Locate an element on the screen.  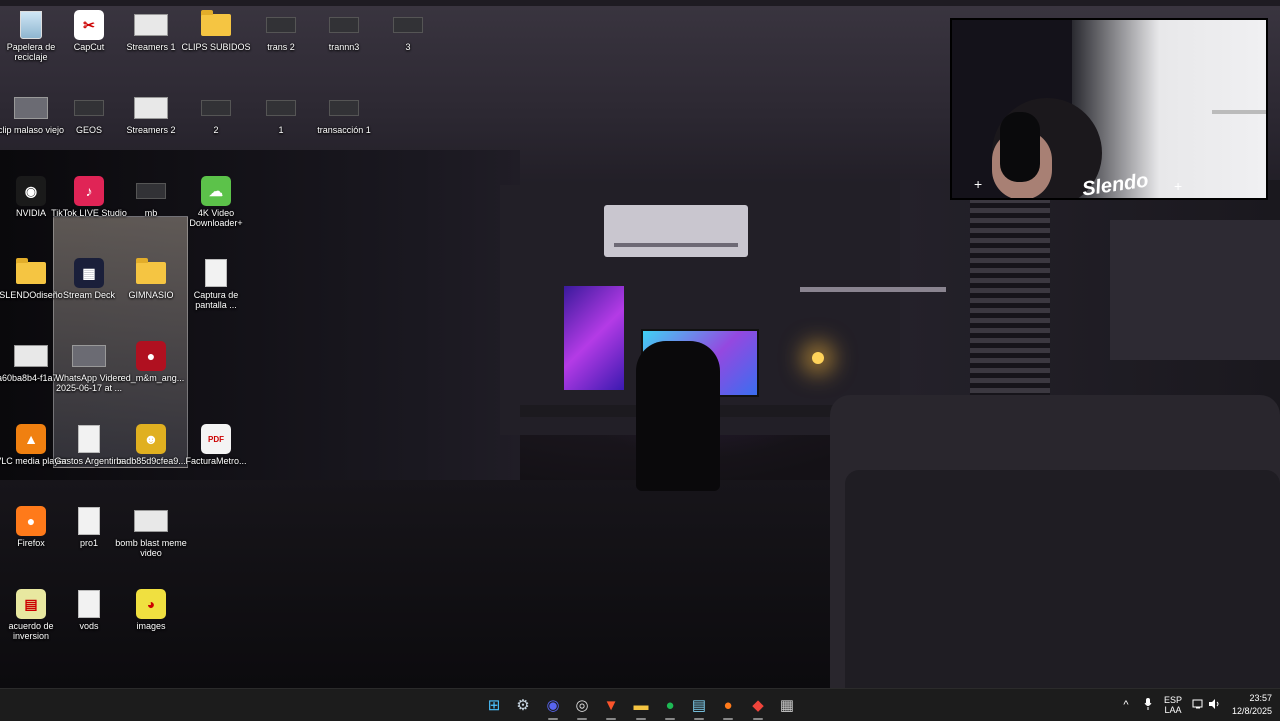
image-file-icon: ☻ is located at coordinates (151, 439).